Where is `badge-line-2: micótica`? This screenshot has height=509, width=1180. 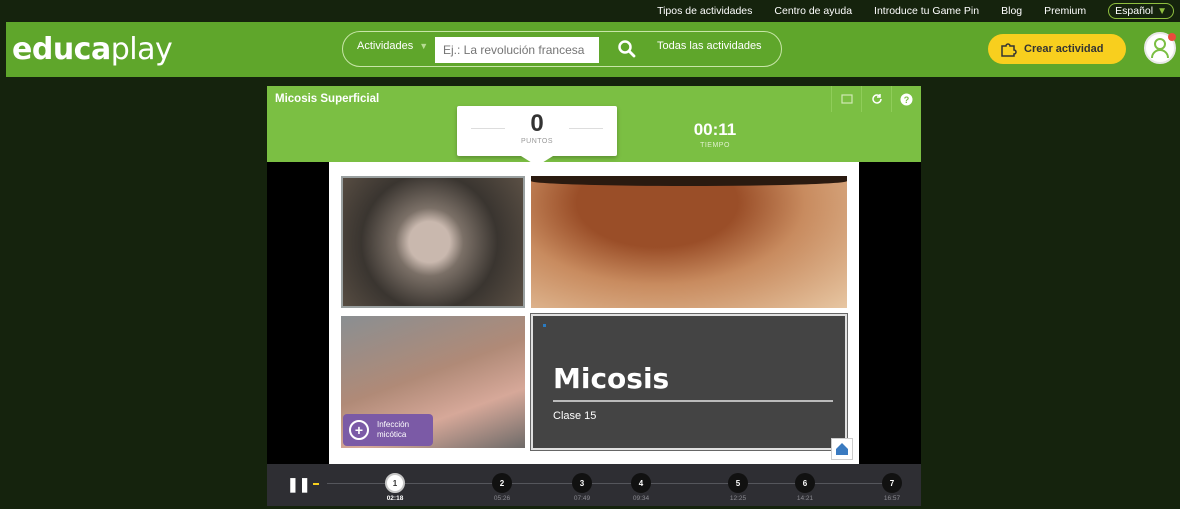
badge-line-2: micótica is located at coordinates (392, 434).